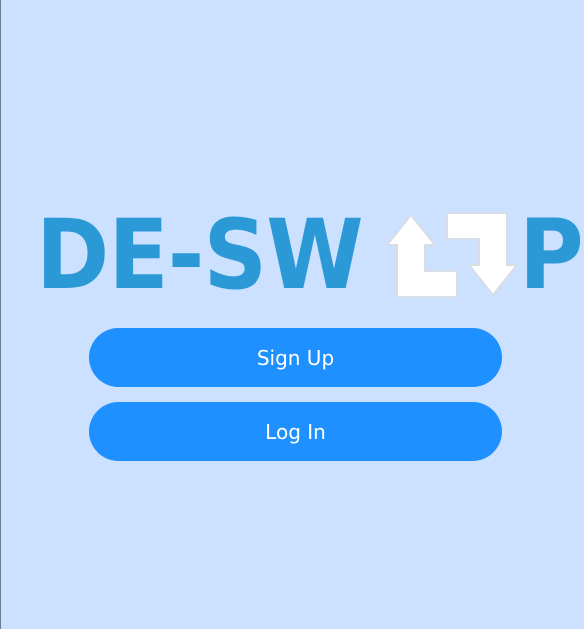  I want to click on sign-up-label: Sign Up, so click(295, 357).